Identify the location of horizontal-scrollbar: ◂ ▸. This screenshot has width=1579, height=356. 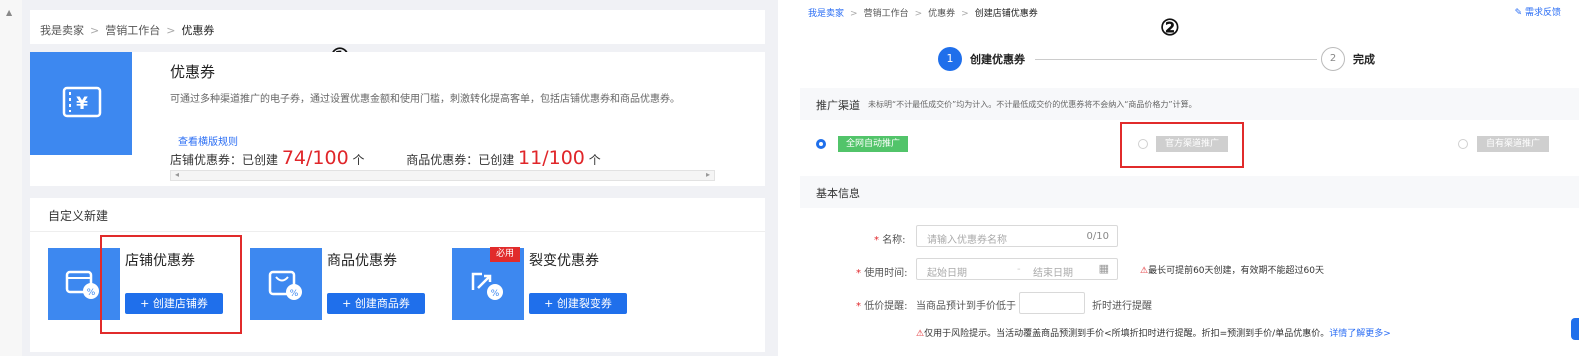
(442, 175).